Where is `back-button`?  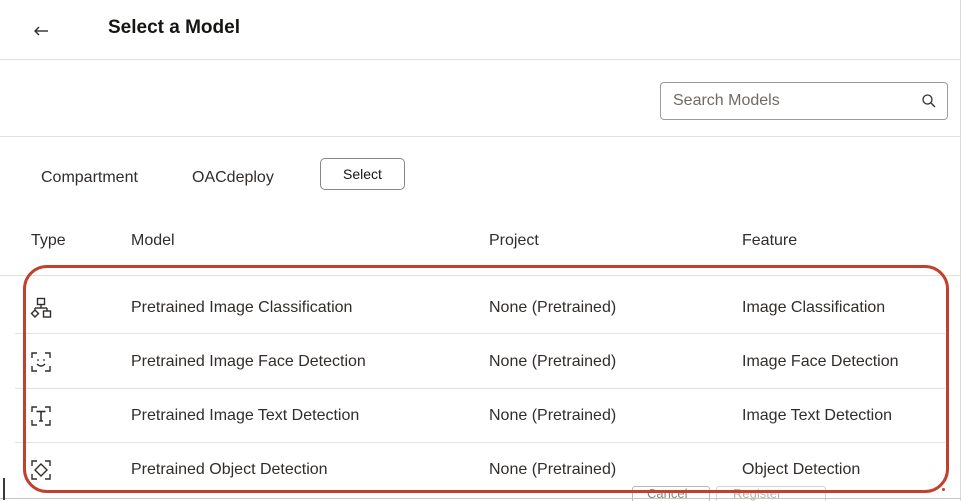 back-button is located at coordinates (41, 31).